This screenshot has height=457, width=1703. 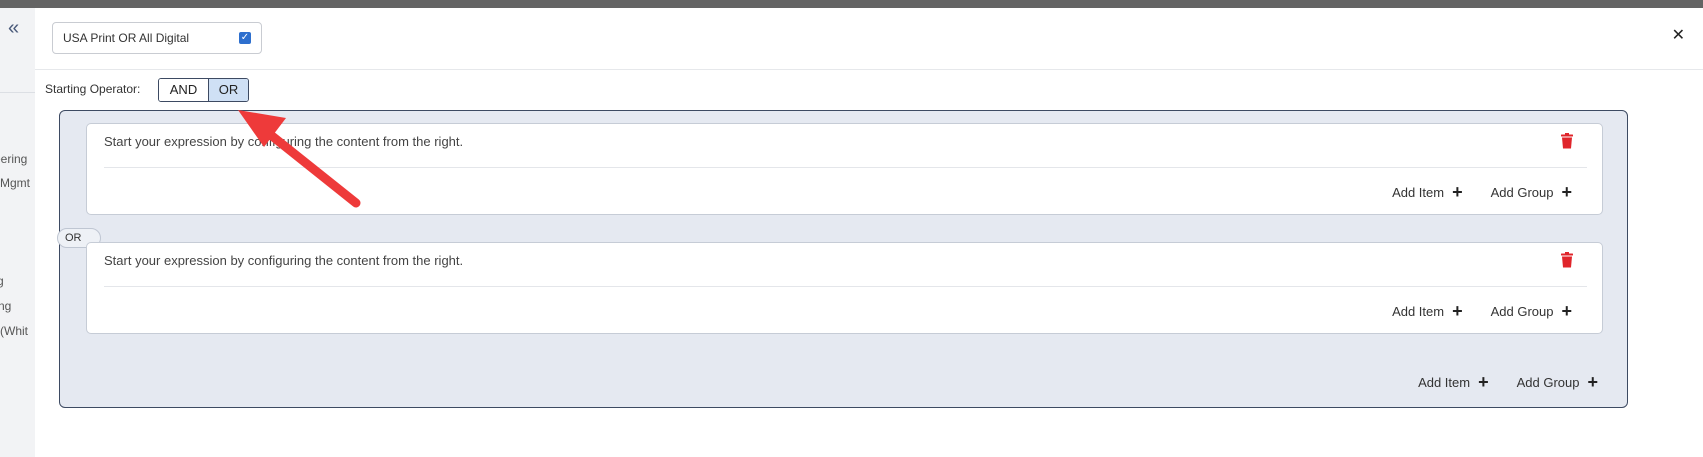 I want to click on window-top-bar, so click(x=851, y=4).